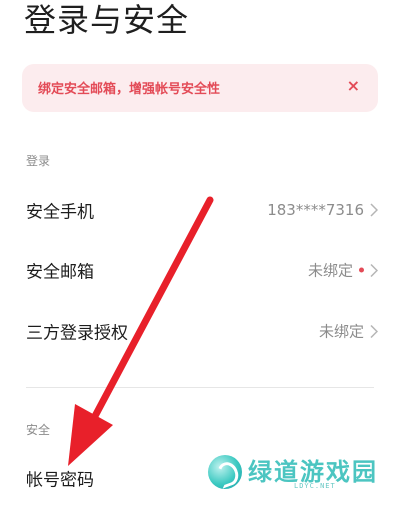 This screenshot has width=400, height=506. I want to click on row-label: 安全邮箱, so click(60, 272).